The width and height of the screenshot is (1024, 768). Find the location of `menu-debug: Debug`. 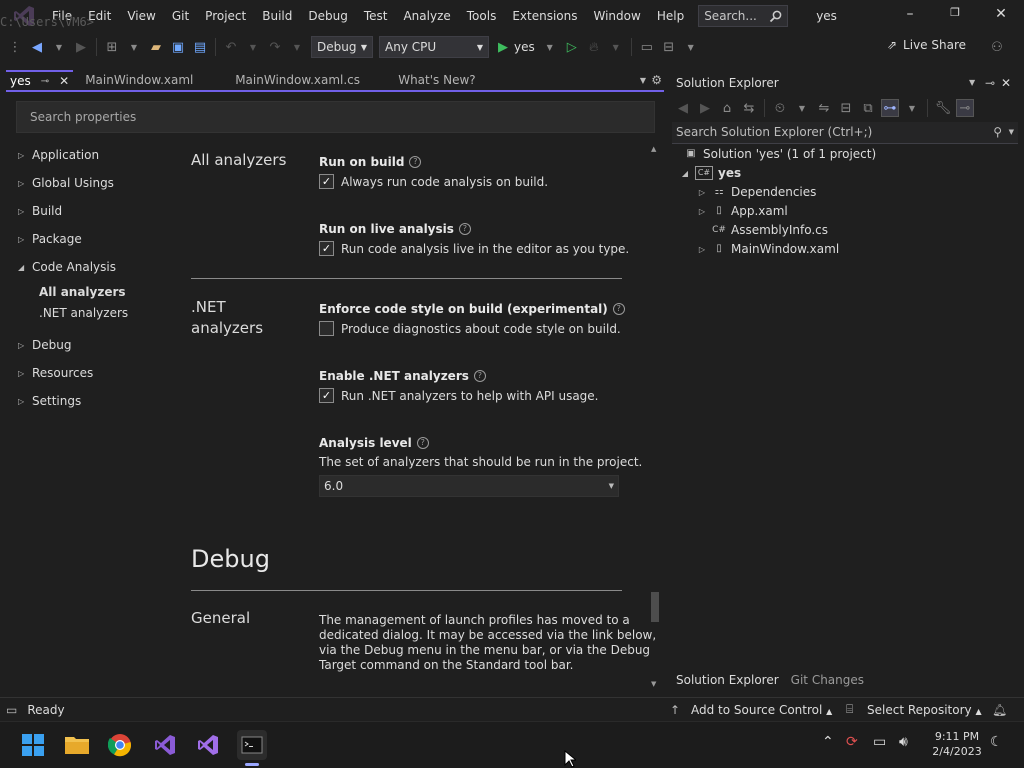

menu-debug: Debug is located at coordinates (327, 16).